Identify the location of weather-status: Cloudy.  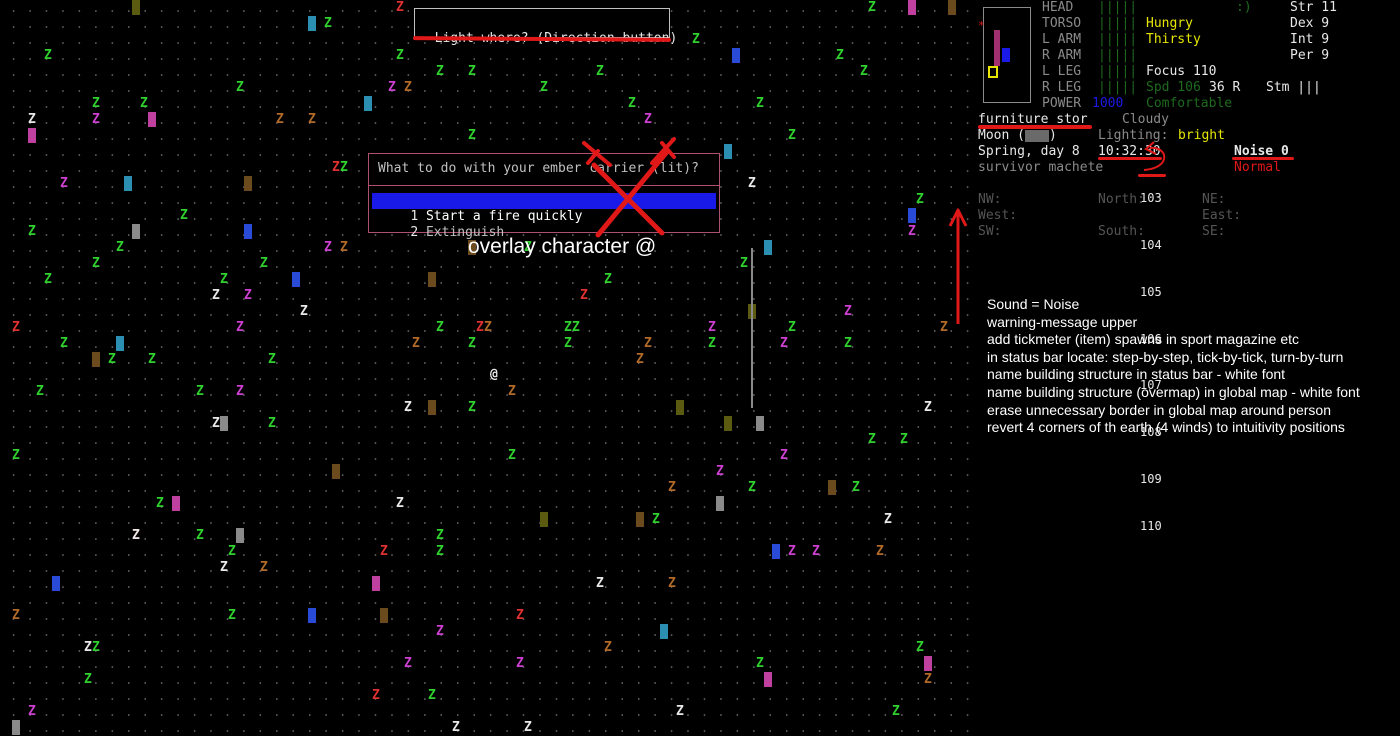
(1145, 119).